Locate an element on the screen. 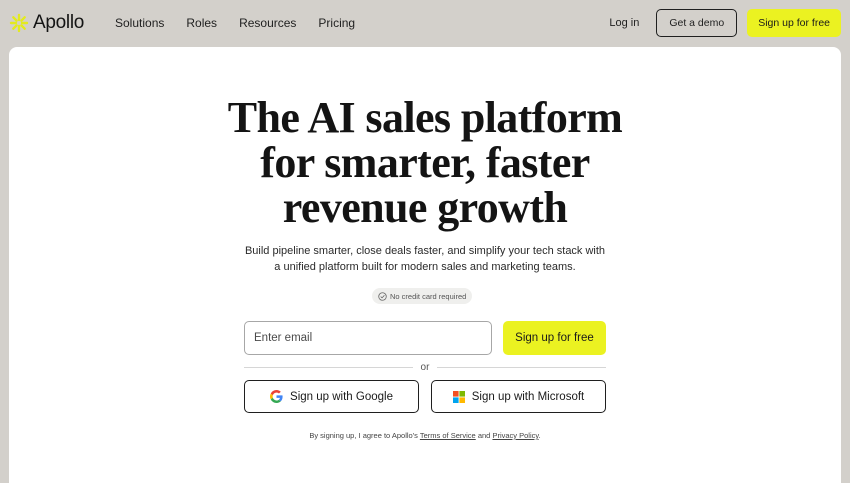 The width and height of the screenshot is (850, 483). headline-line-3: revenue growth is located at coordinates (425, 207).